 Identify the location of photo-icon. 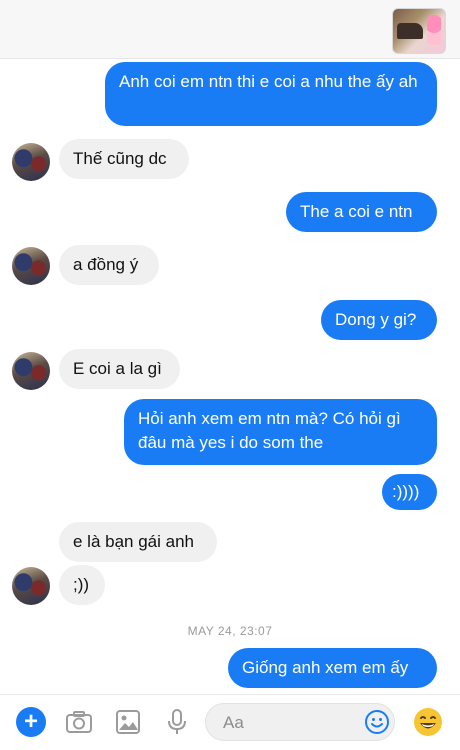
(128, 722).